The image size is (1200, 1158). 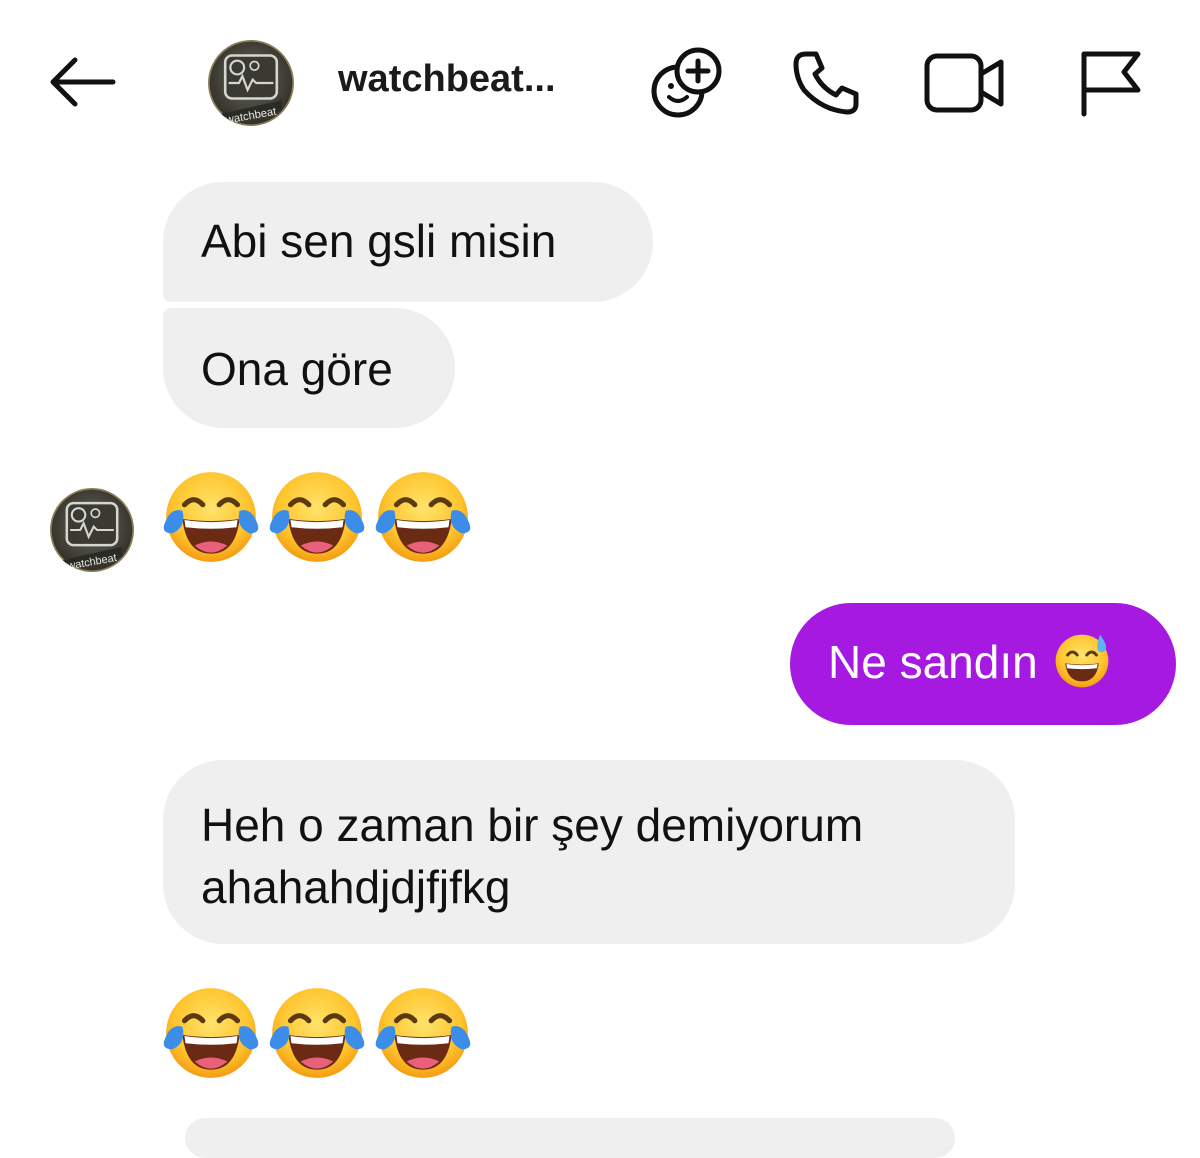 I want to click on phone-icon, so click(x=826, y=83).